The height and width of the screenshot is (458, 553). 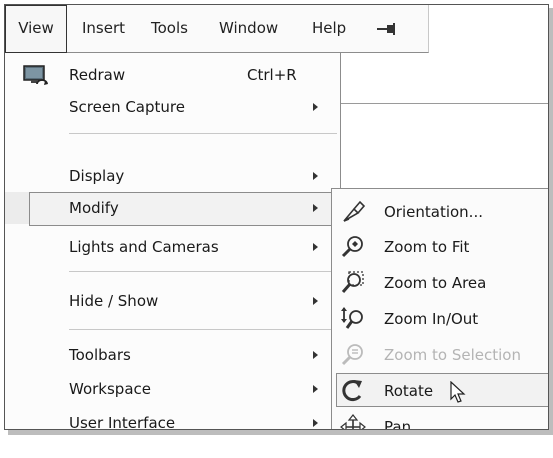 What do you see at coordinates (173, 301) in the screenshot?
I see `menu-item-hide-show: Hide / Show` at bounding box center [173, 301].